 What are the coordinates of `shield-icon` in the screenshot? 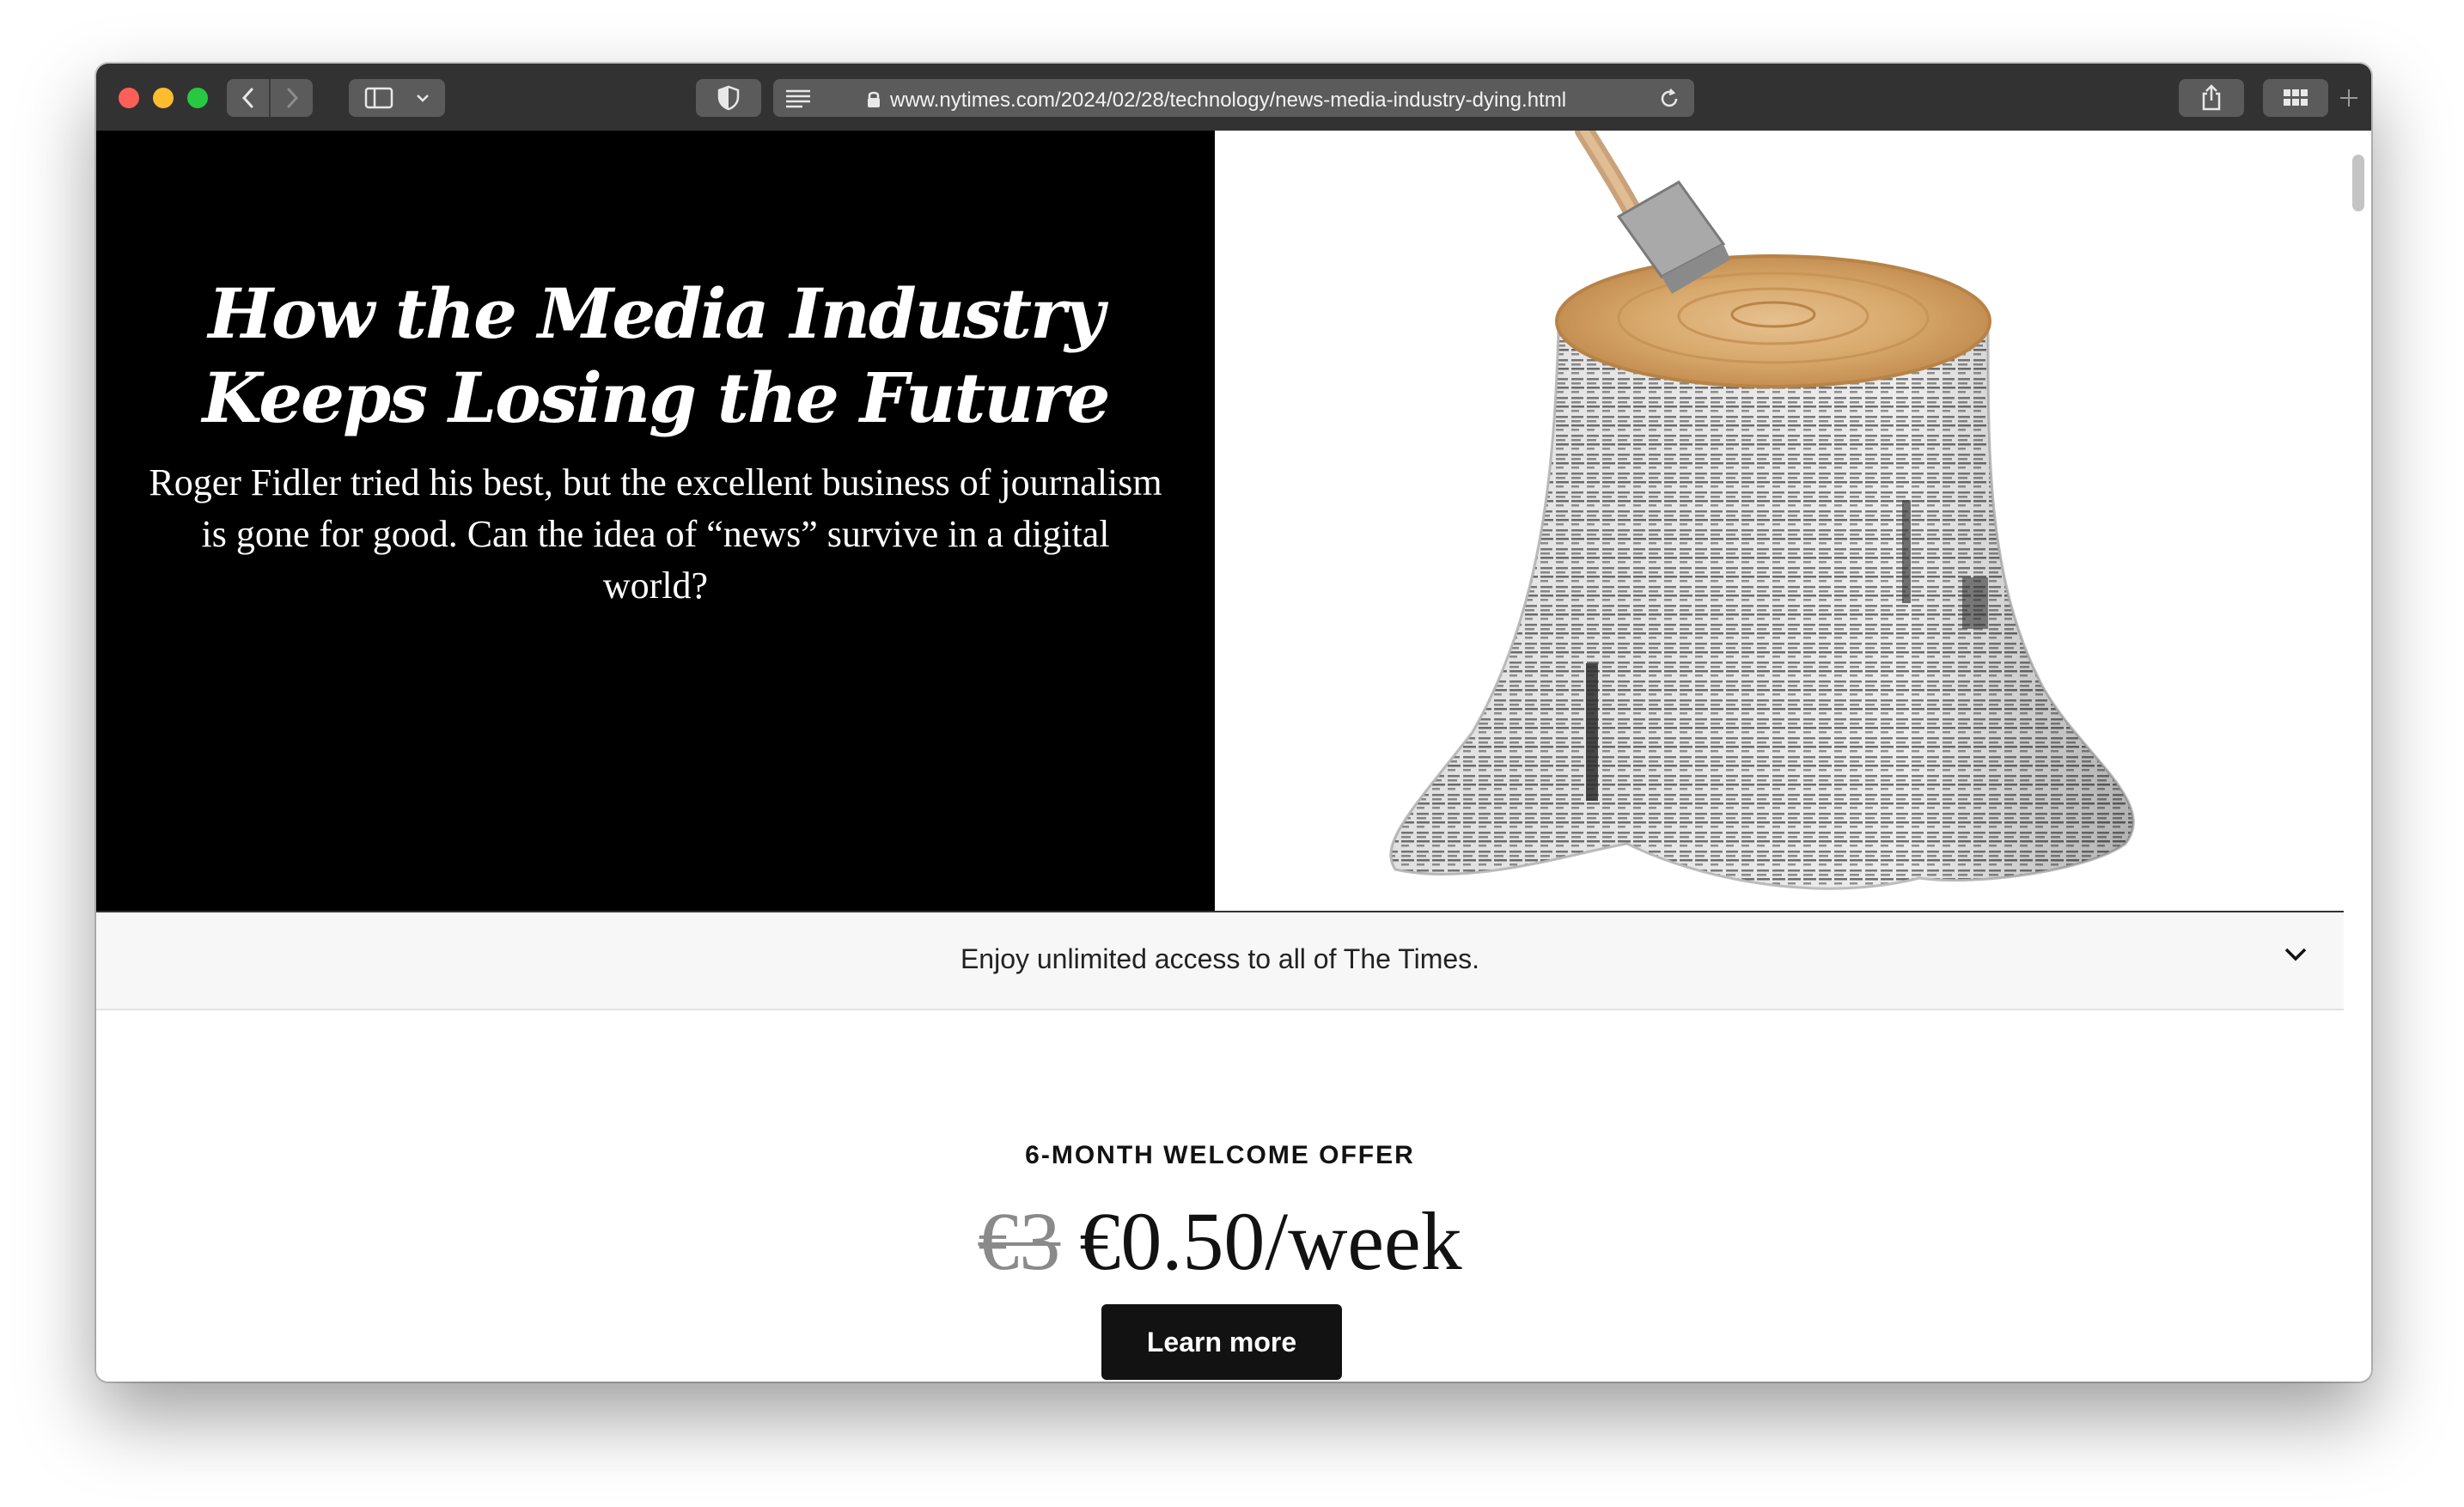 It's located at (728, 98).